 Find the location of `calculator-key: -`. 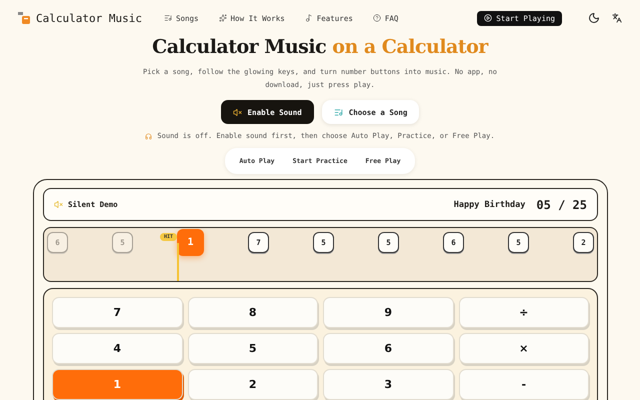

calculator-key: - is located at coordinates (523, 384).